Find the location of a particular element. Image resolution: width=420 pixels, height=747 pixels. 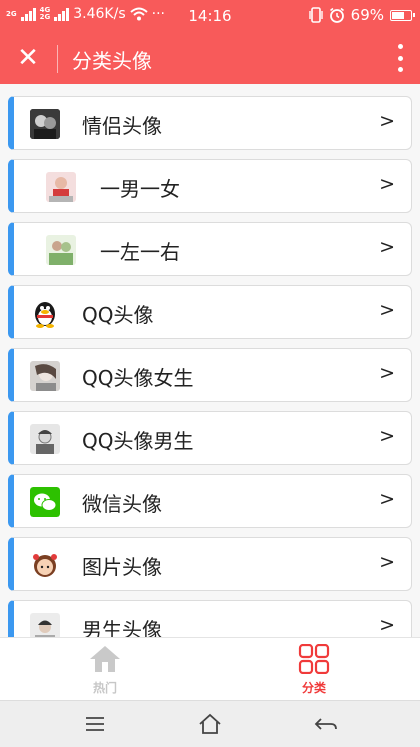

category-label: 情侣头像 is located at coordinates (122, 126).